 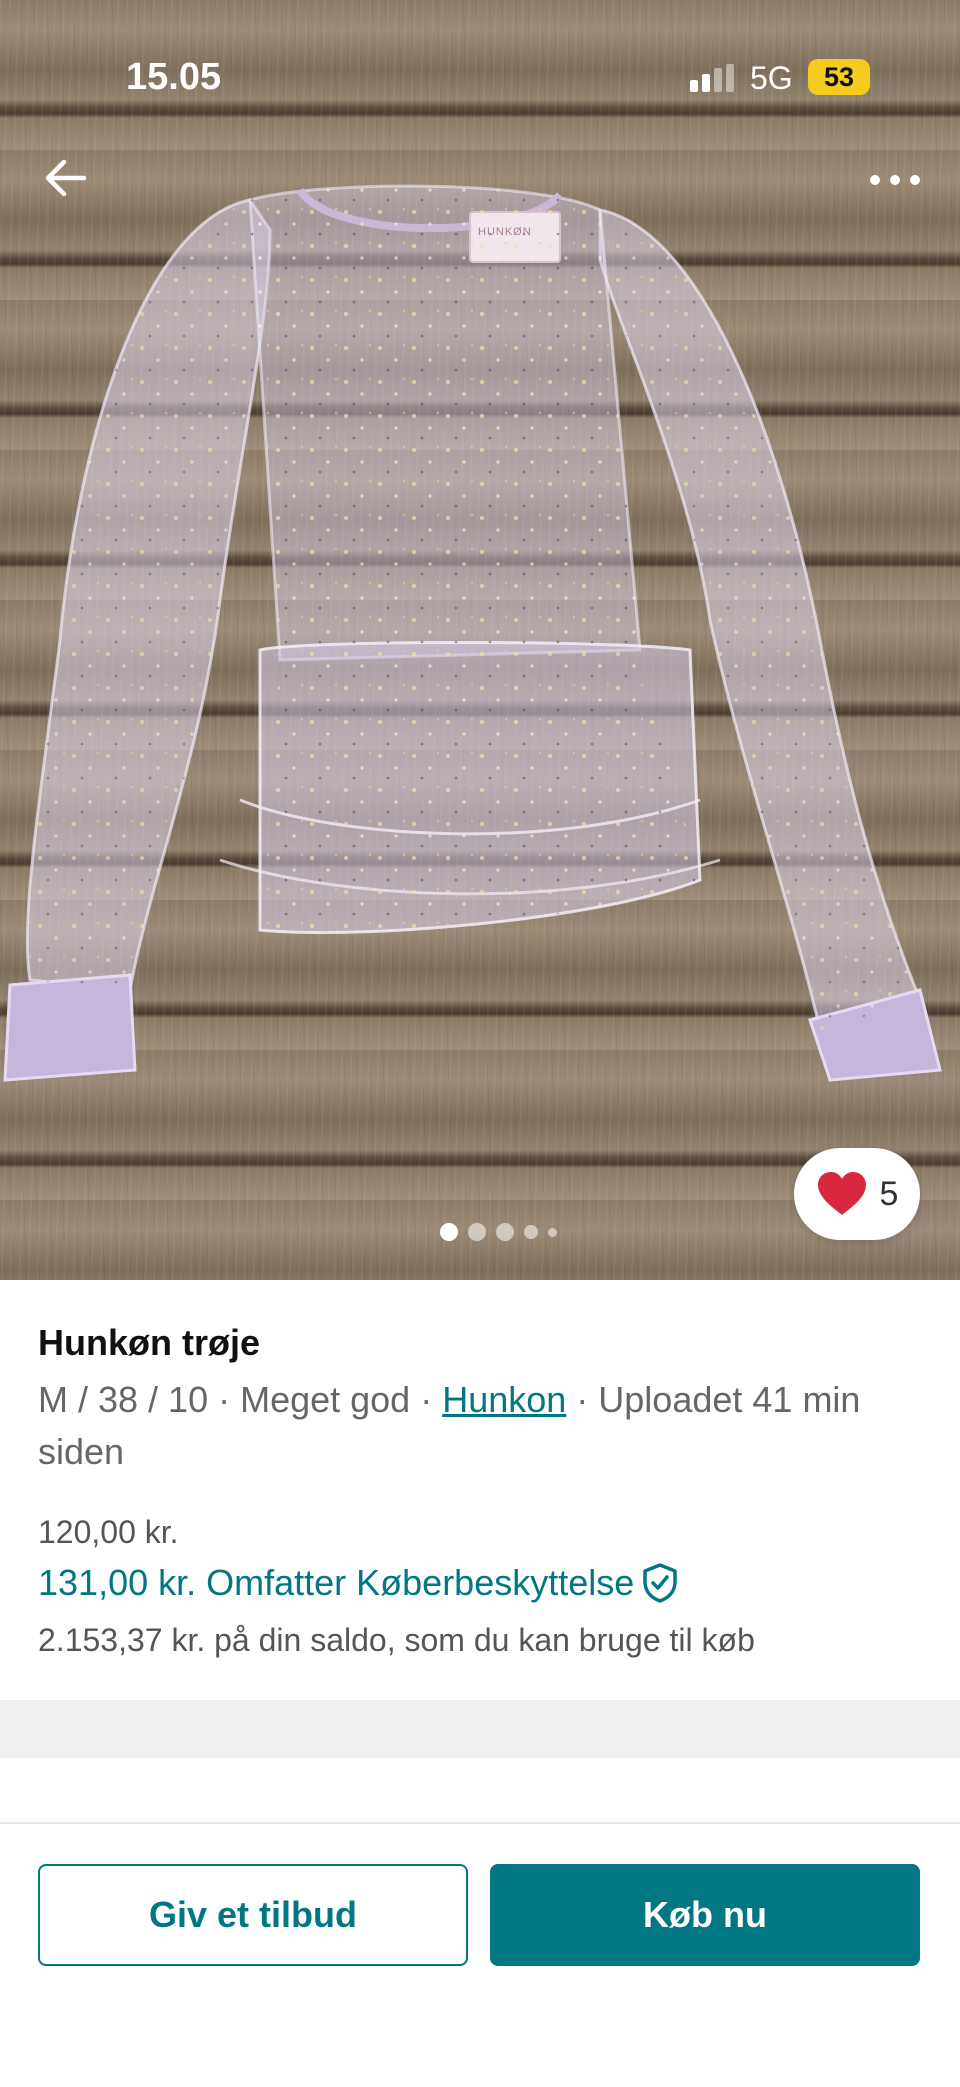 I want to click on signal-strength-icon, so click(x=715, y=78).